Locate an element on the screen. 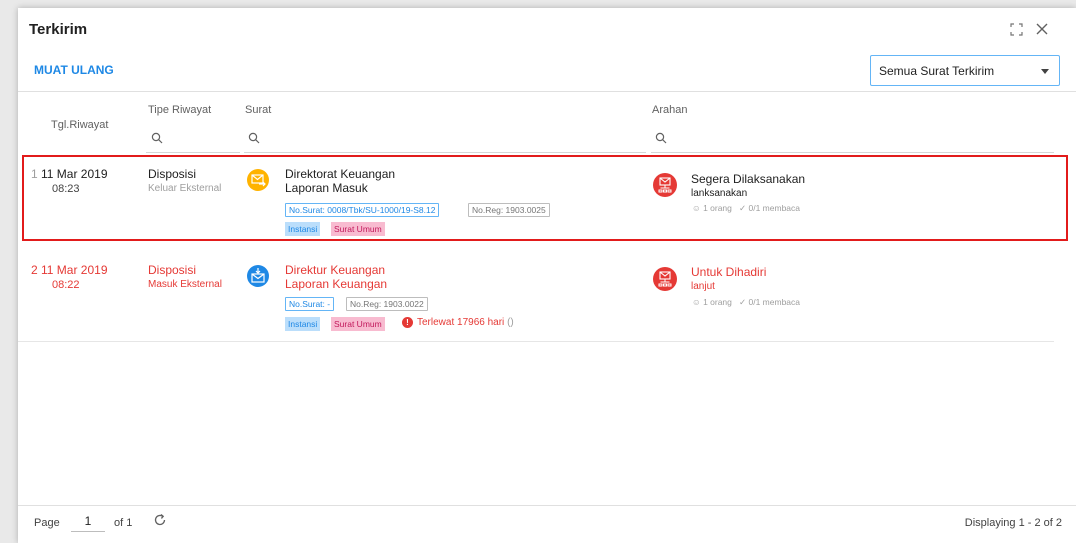 The height and width of the screenshot is (543, 1076). reload-button: MUAT ULANG is located at coordinates (74, 70).